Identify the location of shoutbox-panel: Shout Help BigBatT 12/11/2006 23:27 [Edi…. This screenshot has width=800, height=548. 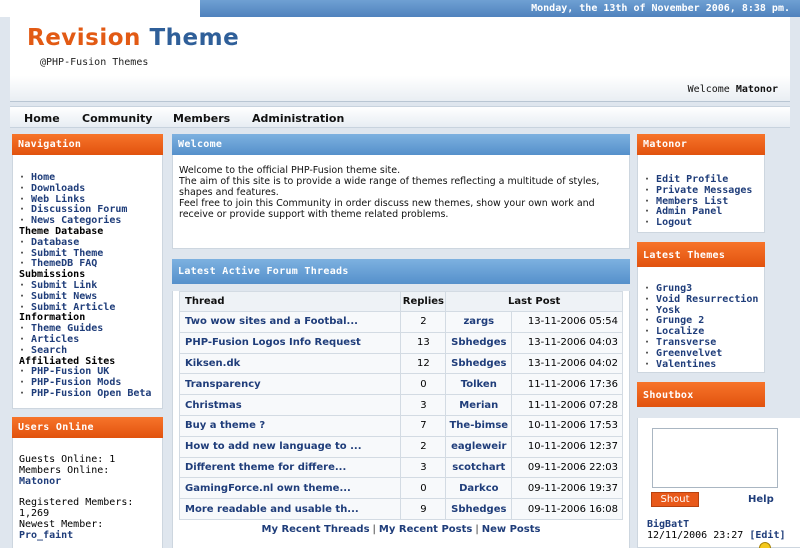
(718, 483).